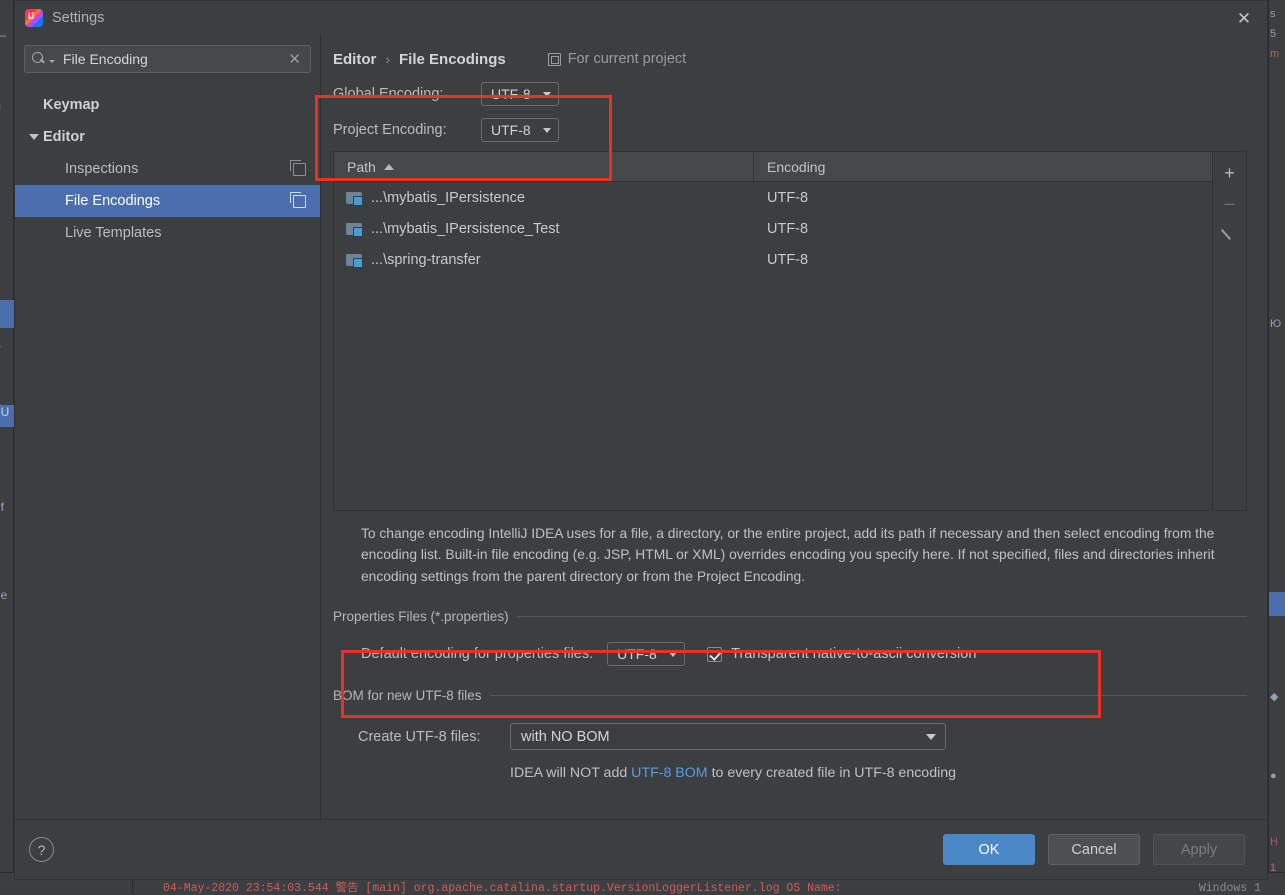 Image resolution: width=1285 pixels, height=895 pixels. Describe the element at coordinates (477, 654) in the screenshot. I see `properties-encoding-label: Default encoding for properties files:` at that location.